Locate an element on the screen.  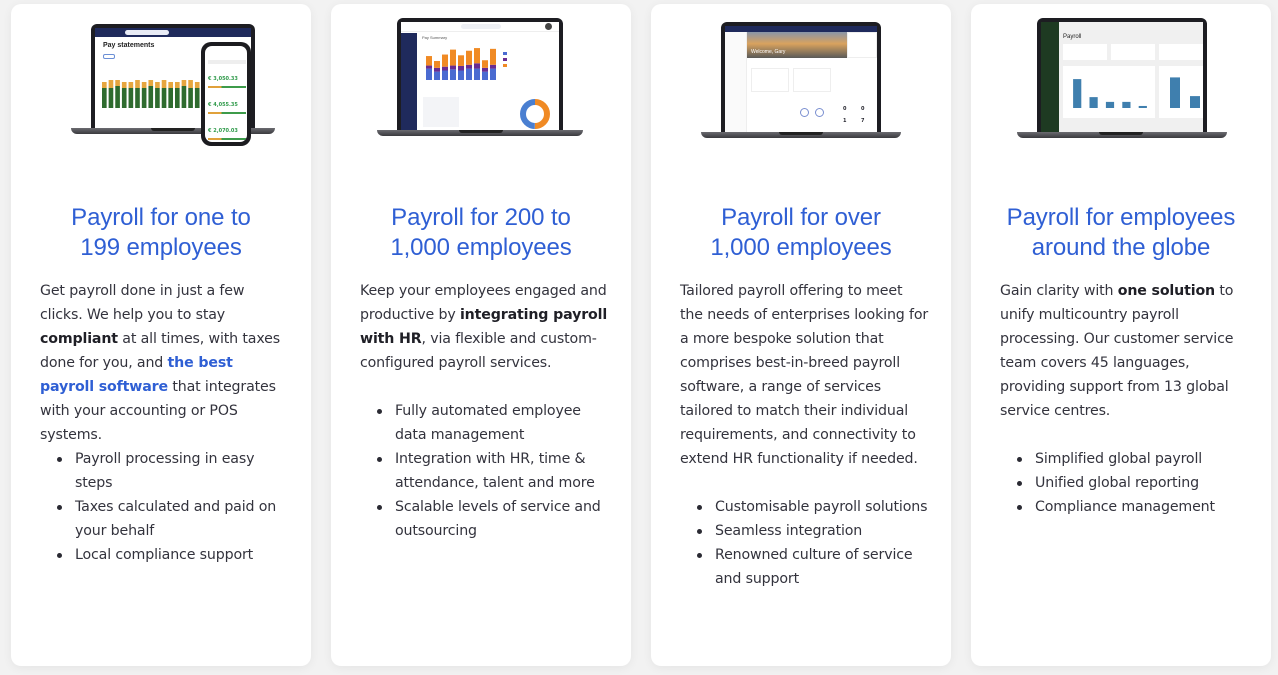
phone-amount-3: € 2,070.03 is located at coordinates (223, 131).